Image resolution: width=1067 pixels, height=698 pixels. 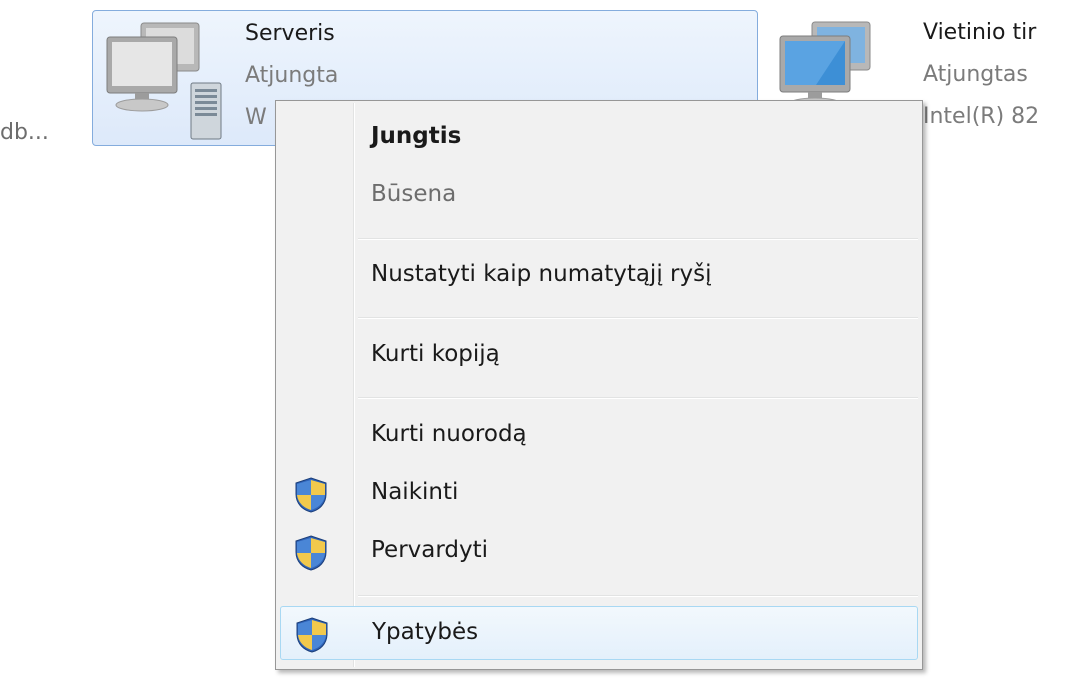 I want to click on server-computer-icon, so click(x=164, y=81).